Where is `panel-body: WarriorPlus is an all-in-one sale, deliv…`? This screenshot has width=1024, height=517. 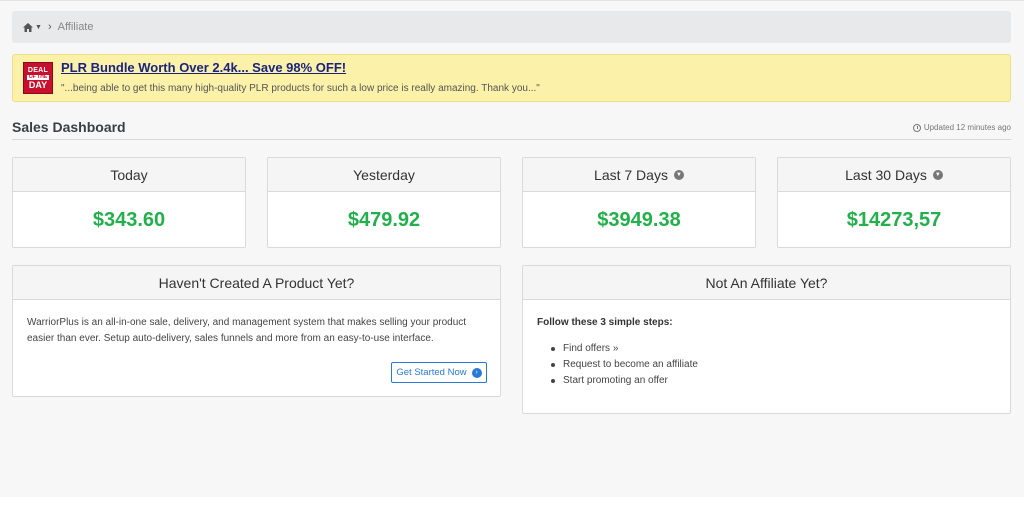
panel-body: WarriorPlus is an all-in-one sale, deliv… is located at coordinates (247, 330).